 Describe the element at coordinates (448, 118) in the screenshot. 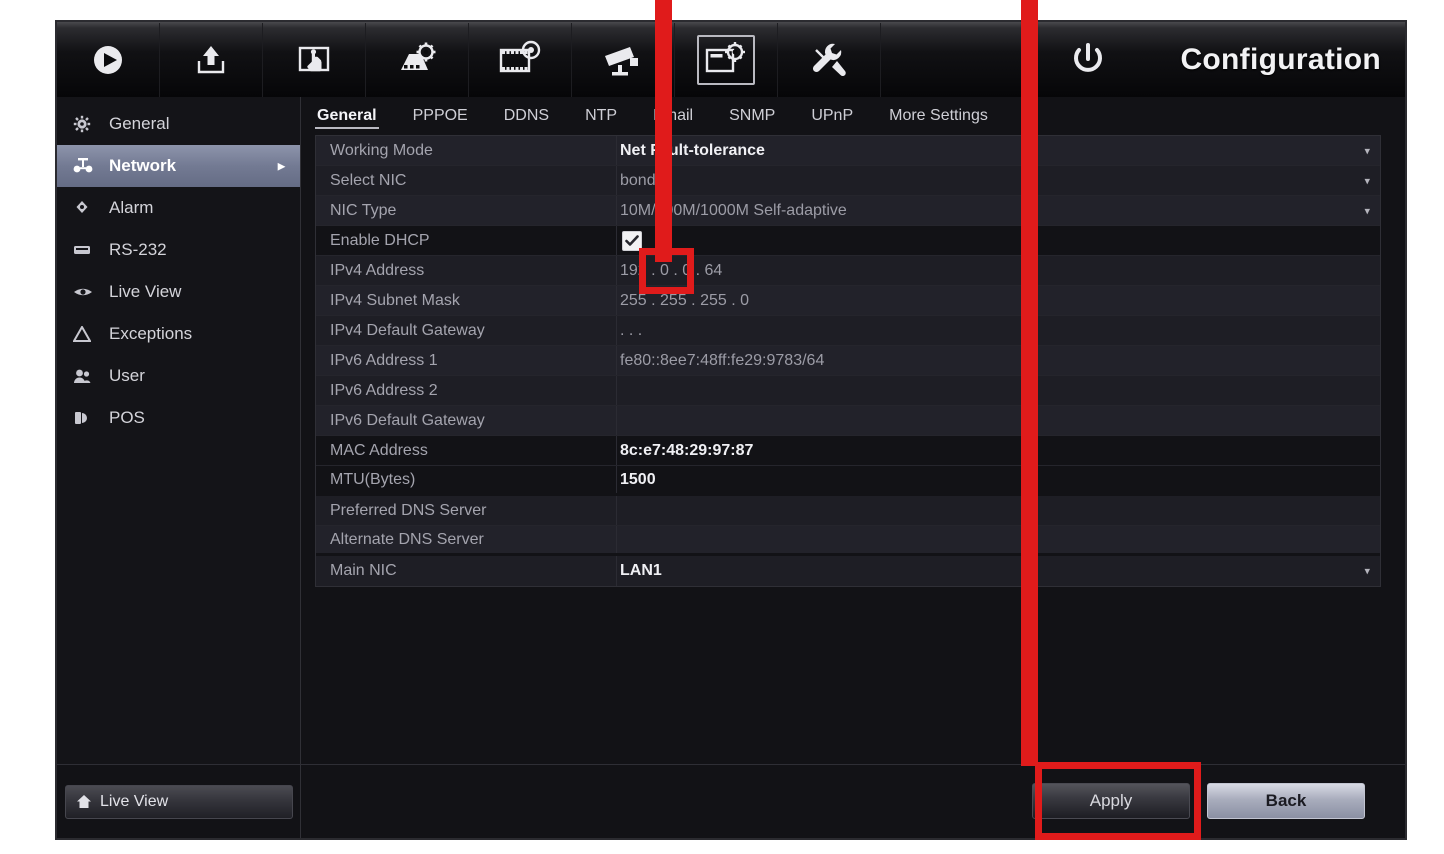

I see `tab-pppoe: PPPOE` at that location.